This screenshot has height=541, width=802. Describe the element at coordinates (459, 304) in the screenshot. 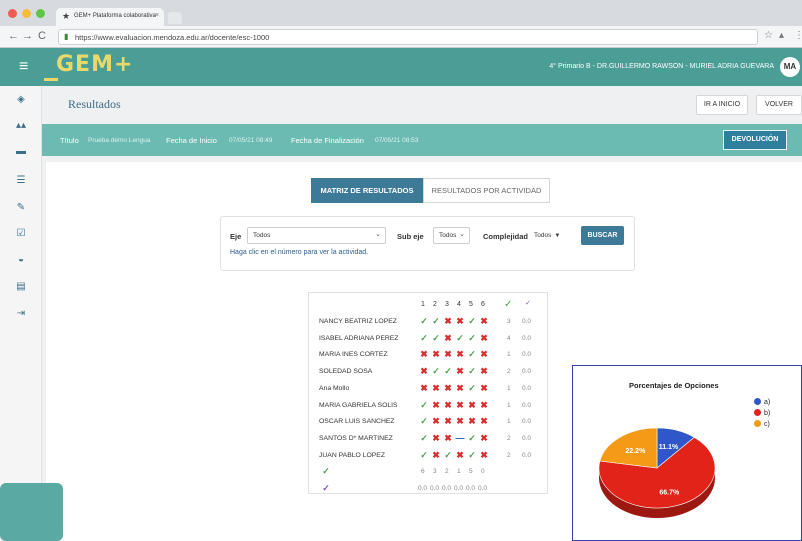

I see `column-header: 4` at that location.